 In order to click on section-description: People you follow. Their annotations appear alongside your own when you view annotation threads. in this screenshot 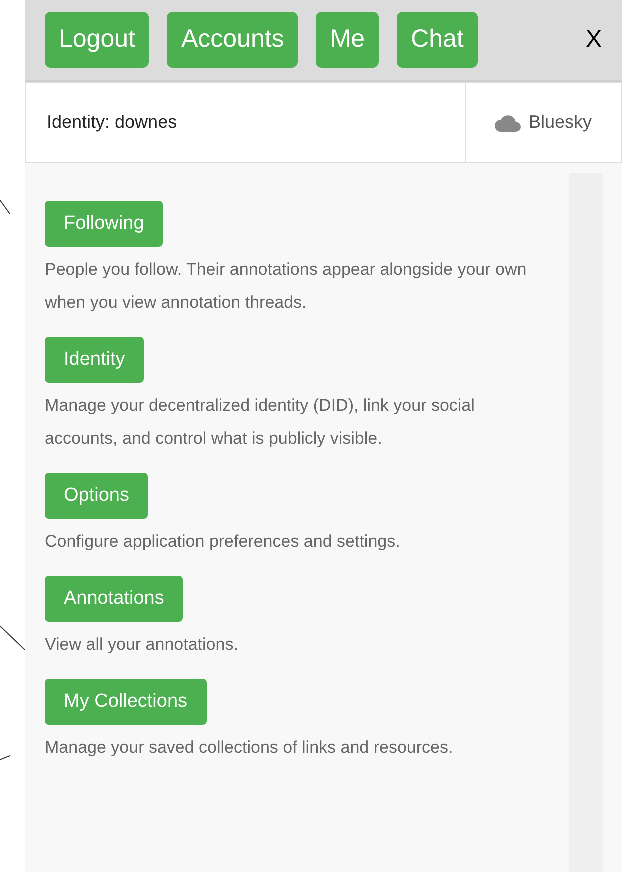, I will do `click(286, 286)`.